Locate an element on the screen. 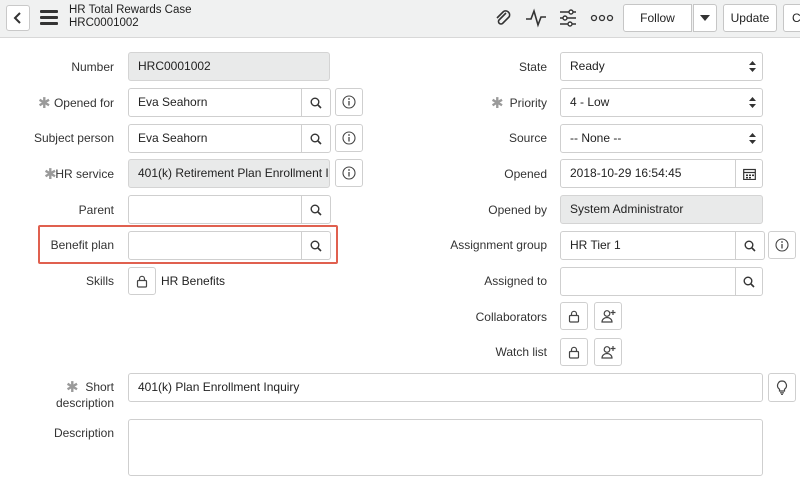 Image resolution: width=800 pixels, height=480 pixels. subject-person-info-button is located at coordinates (349, 138).